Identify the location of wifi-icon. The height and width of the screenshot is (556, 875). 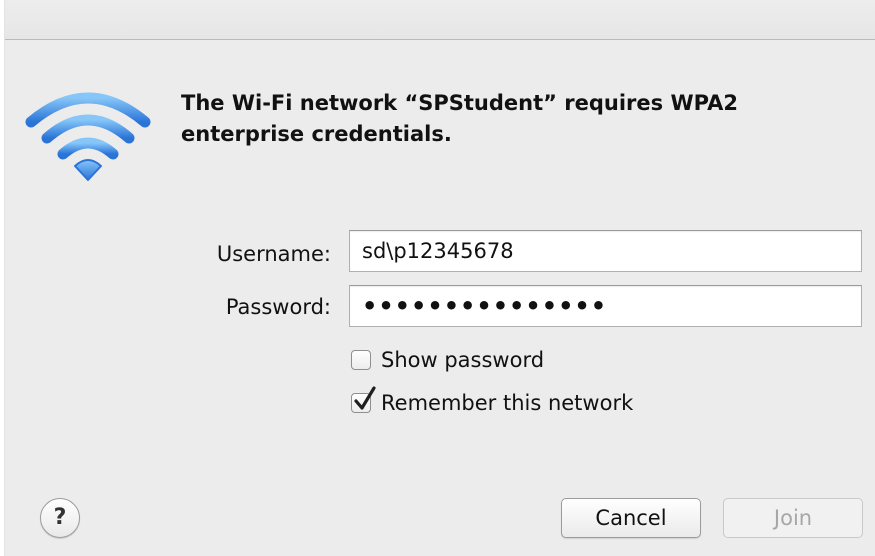
(88, 136).